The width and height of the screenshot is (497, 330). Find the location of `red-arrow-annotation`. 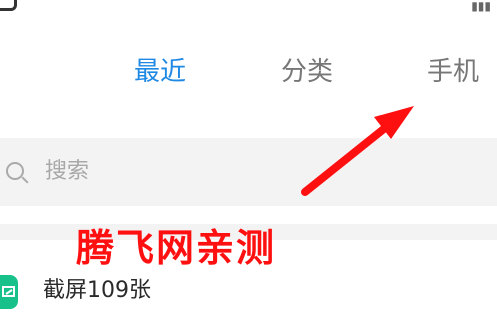

red-arrow-annotation is located at coordinates (357, 151).